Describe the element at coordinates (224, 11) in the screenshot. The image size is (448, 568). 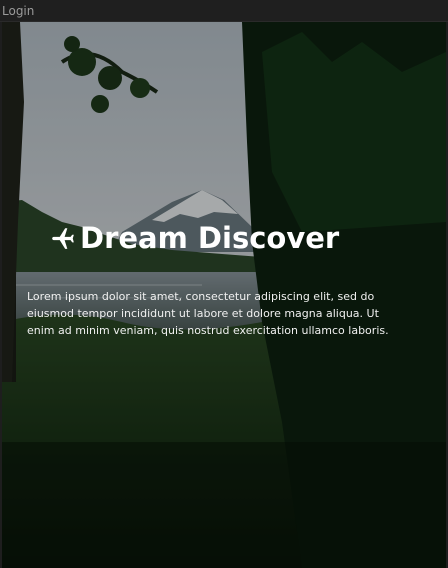
I see `window-titlebar: Login` at that location.